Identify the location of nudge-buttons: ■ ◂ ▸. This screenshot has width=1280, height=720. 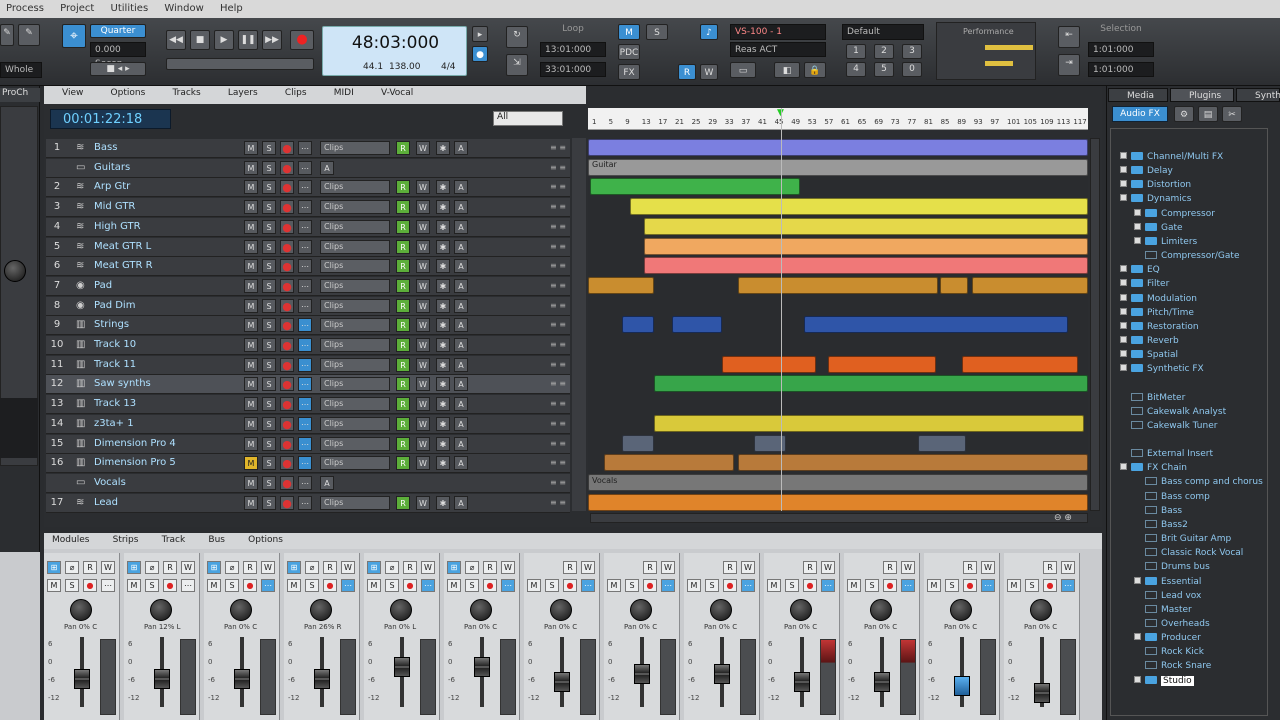
(118, 69).